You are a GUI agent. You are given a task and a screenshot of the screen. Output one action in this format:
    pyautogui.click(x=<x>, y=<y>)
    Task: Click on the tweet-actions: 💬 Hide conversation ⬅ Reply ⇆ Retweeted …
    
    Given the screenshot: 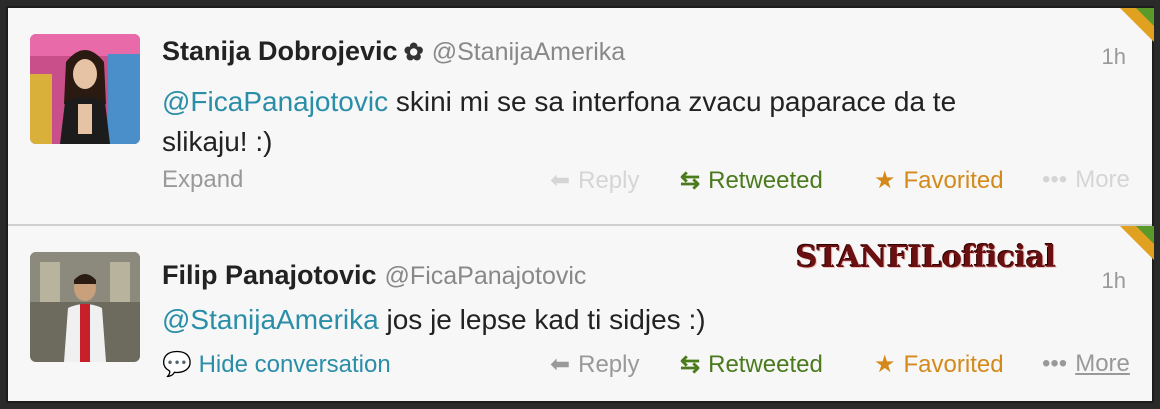 What is the action you would take?
    pyautogui.click(x=650, y=365)
    